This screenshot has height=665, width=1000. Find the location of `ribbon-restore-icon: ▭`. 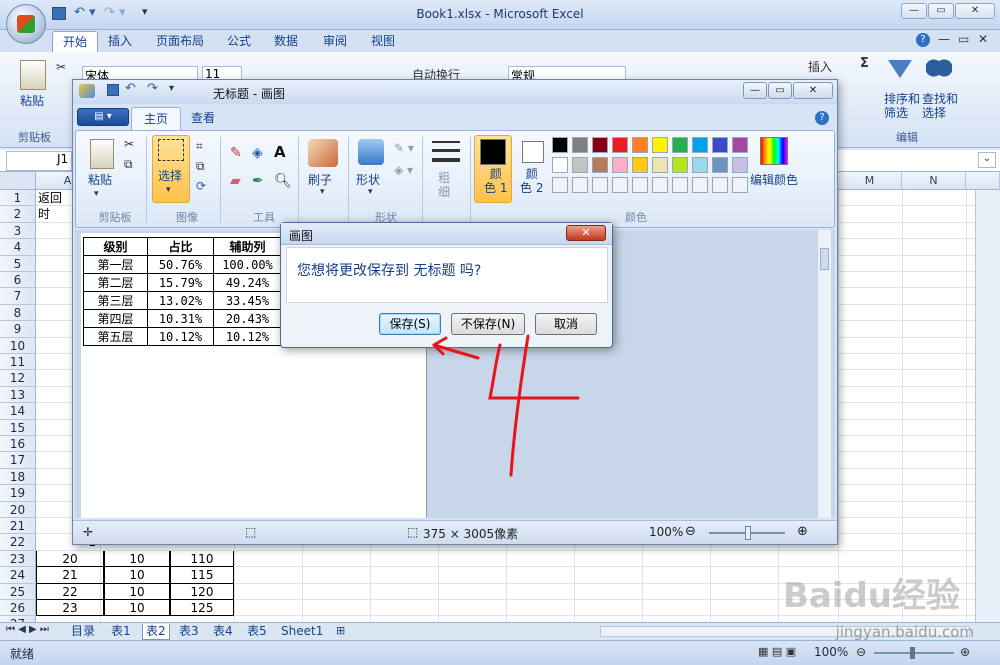

ribbon-restore-icon: ▭ is located at coordinates (963, 39).